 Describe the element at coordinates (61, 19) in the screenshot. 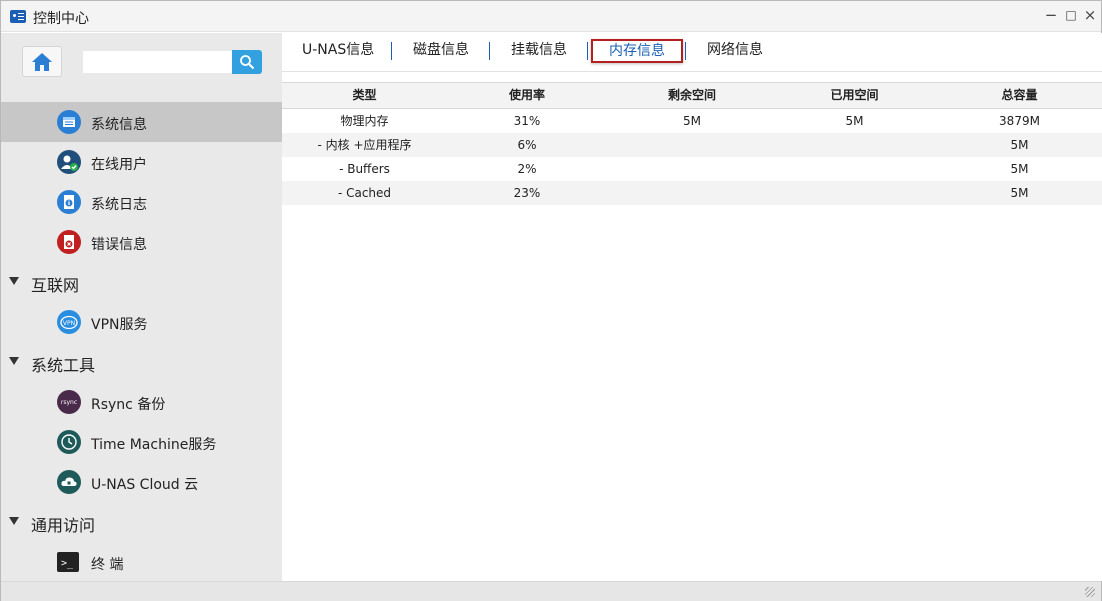

I see `window-title: 控制中心` at that location.